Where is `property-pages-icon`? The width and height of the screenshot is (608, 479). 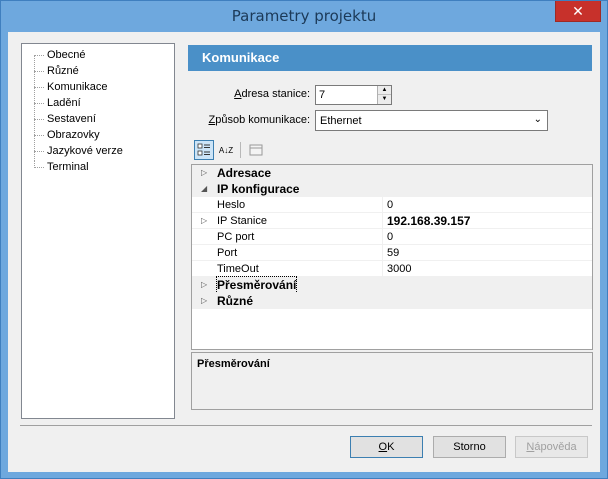 property-pages-icon is located at coordinates (256, 150).